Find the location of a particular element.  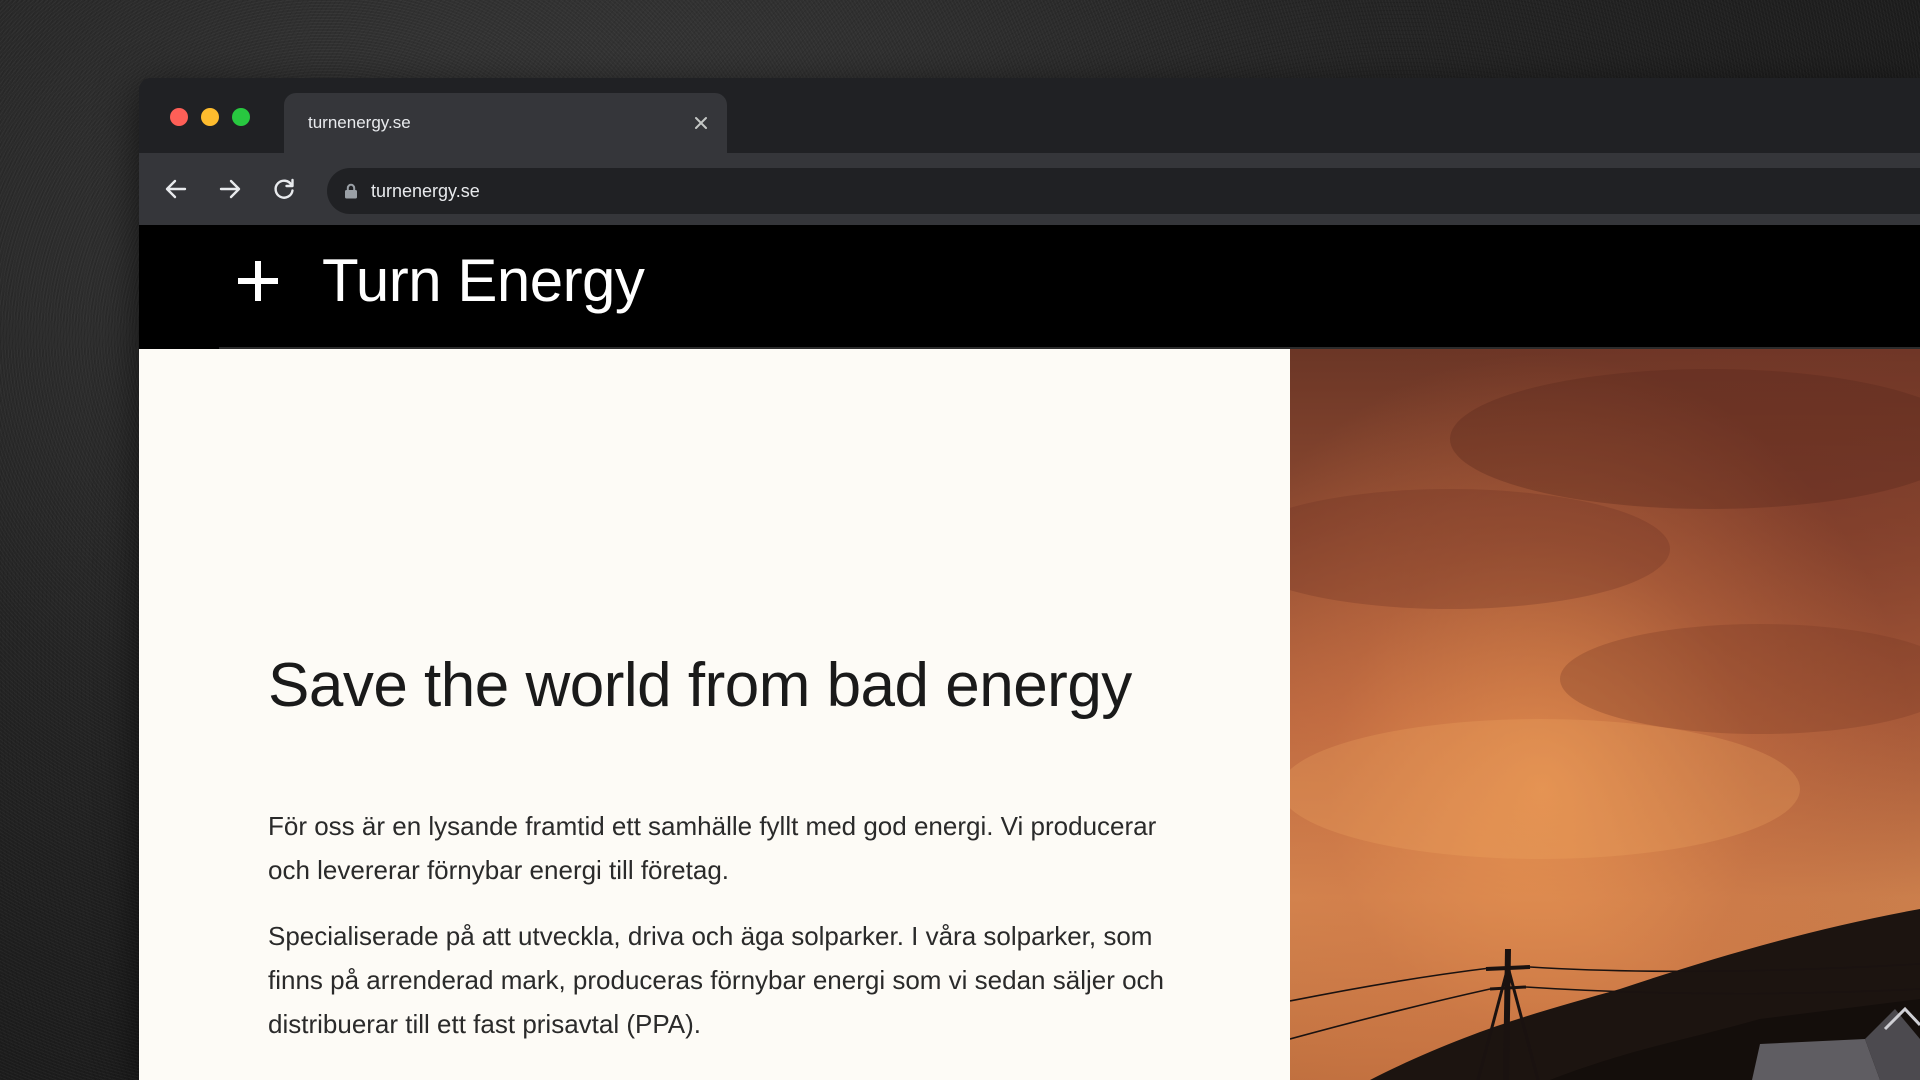

maximize-window-button is located at coordinates (241, 117).